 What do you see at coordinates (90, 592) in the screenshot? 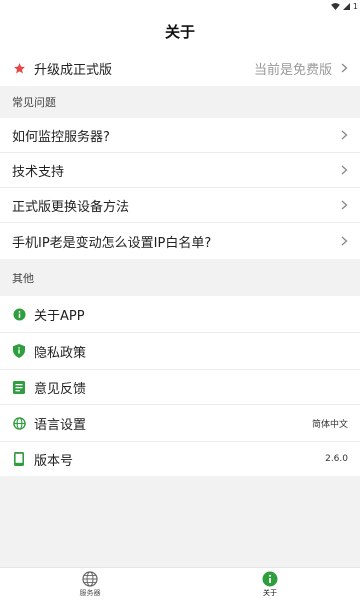
I see `tab-label: 服务器` at bounding box center [90, 592].